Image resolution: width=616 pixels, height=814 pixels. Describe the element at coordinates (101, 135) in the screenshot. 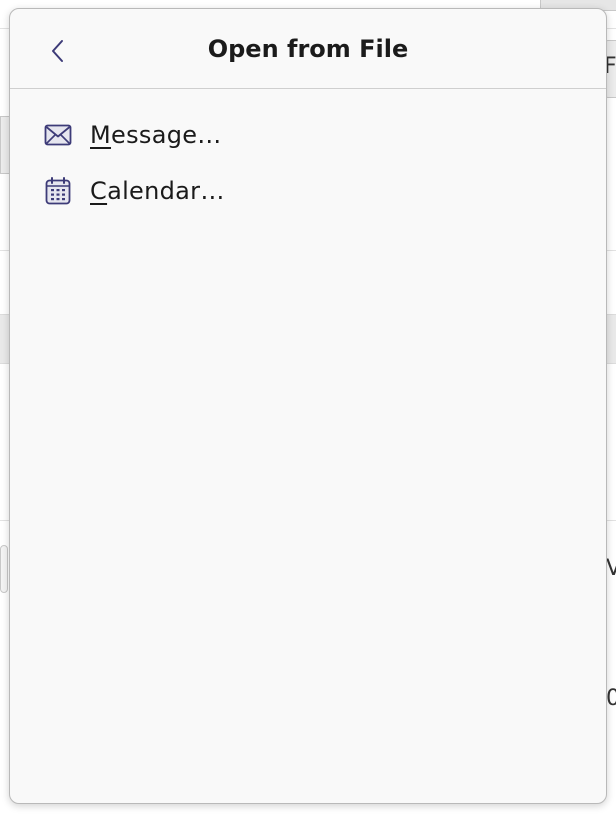

I see `access-key: M` at that location.